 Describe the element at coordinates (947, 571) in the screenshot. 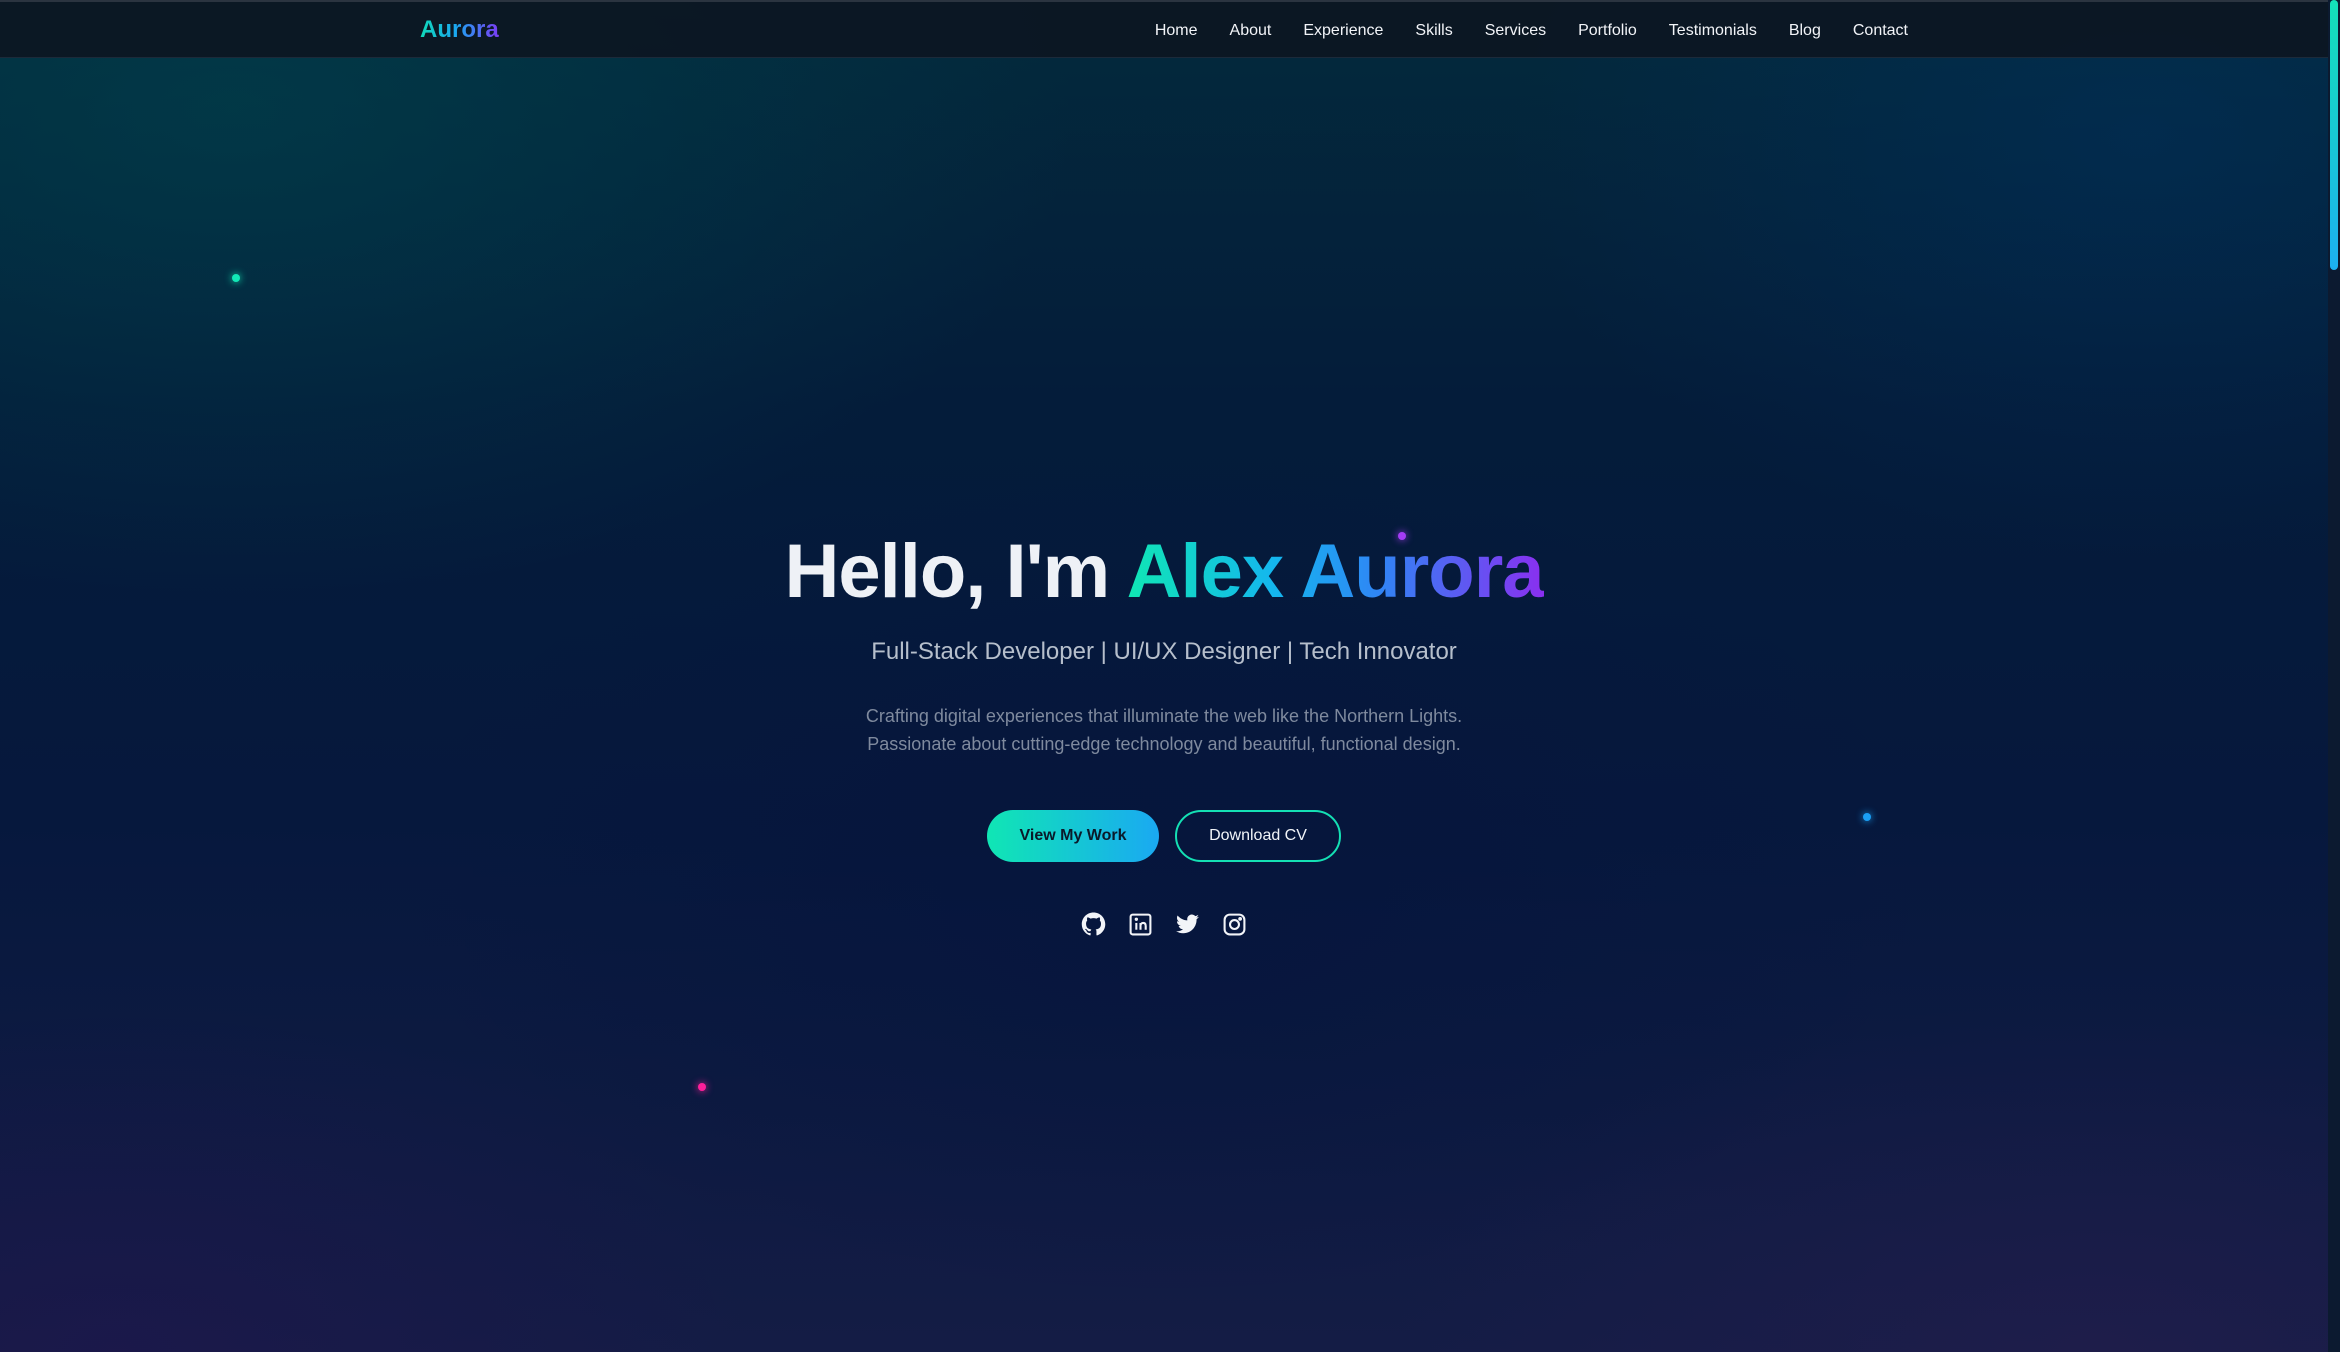

I see `hero-greeting: Hello, I'm` at that location.